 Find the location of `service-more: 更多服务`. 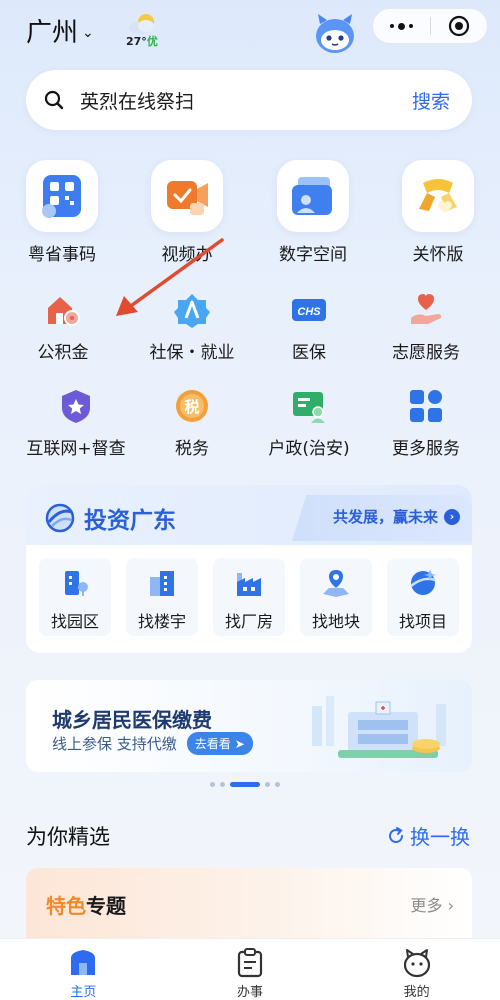

service-more: 更多服务 is located at coordinates (426, 422).